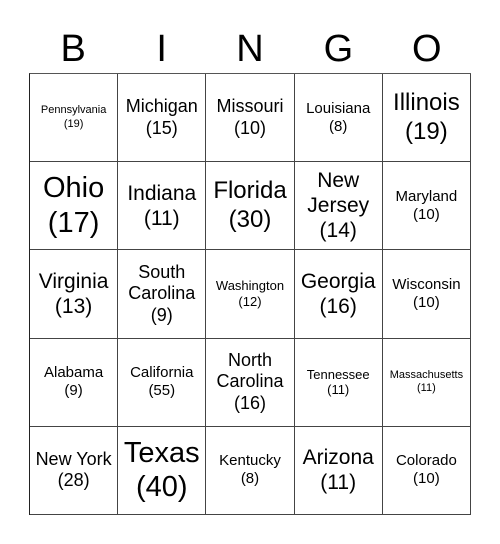  I want to click on bingo-cell: New York (28), so click(74, 470).